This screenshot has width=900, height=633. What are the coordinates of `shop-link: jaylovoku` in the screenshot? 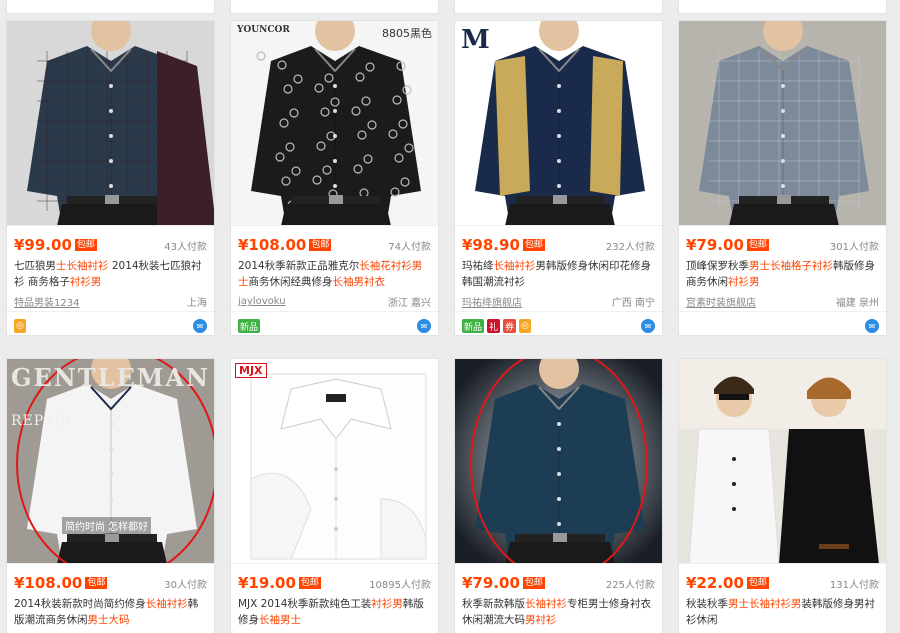 It's located at (262, 301).